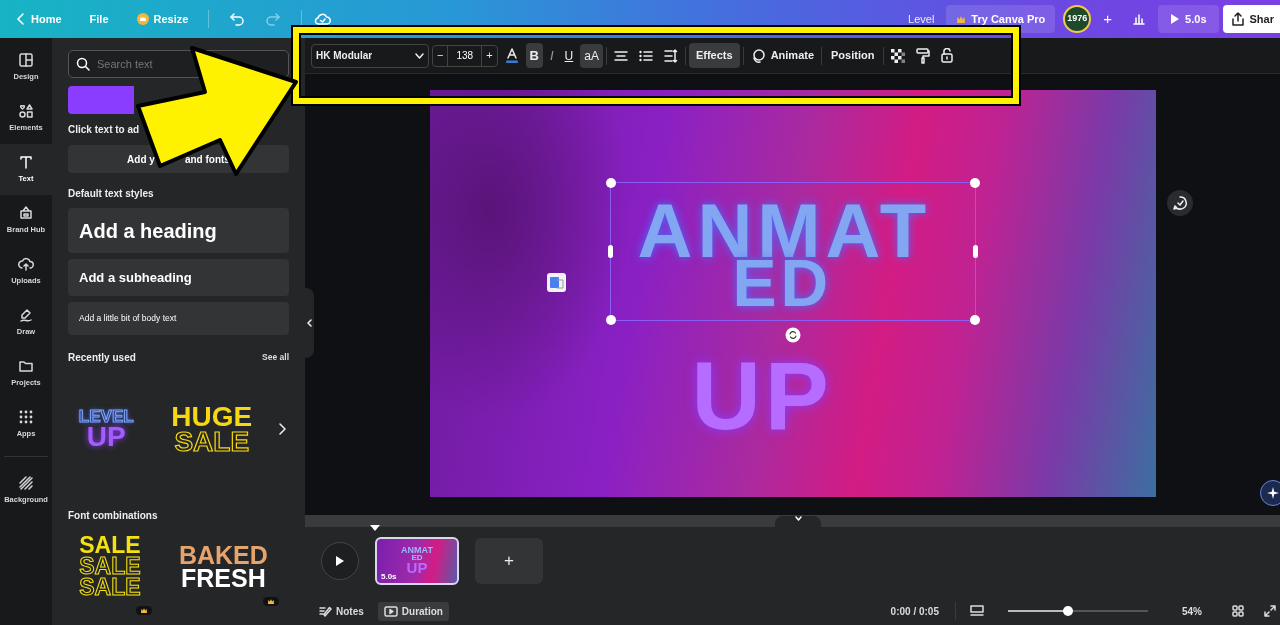 This screenshot has height=625, width=1280. I want to click on bold-button: B, so click(534, 55).